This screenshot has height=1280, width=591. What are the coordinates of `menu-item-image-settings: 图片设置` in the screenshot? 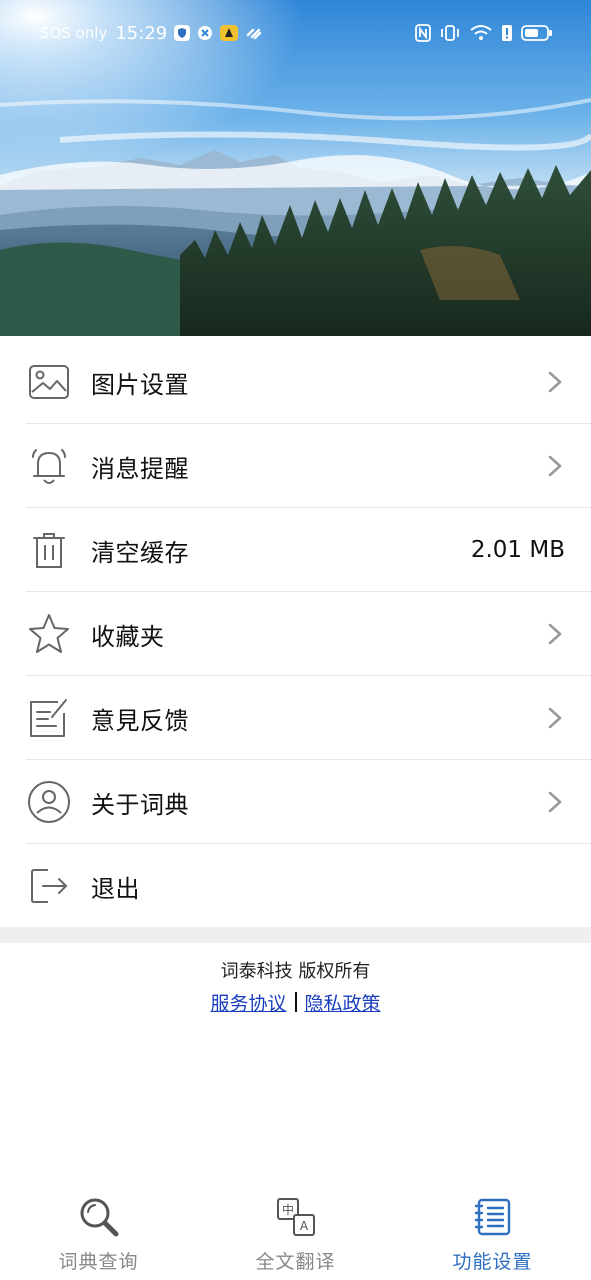 It's located at (295, 382).